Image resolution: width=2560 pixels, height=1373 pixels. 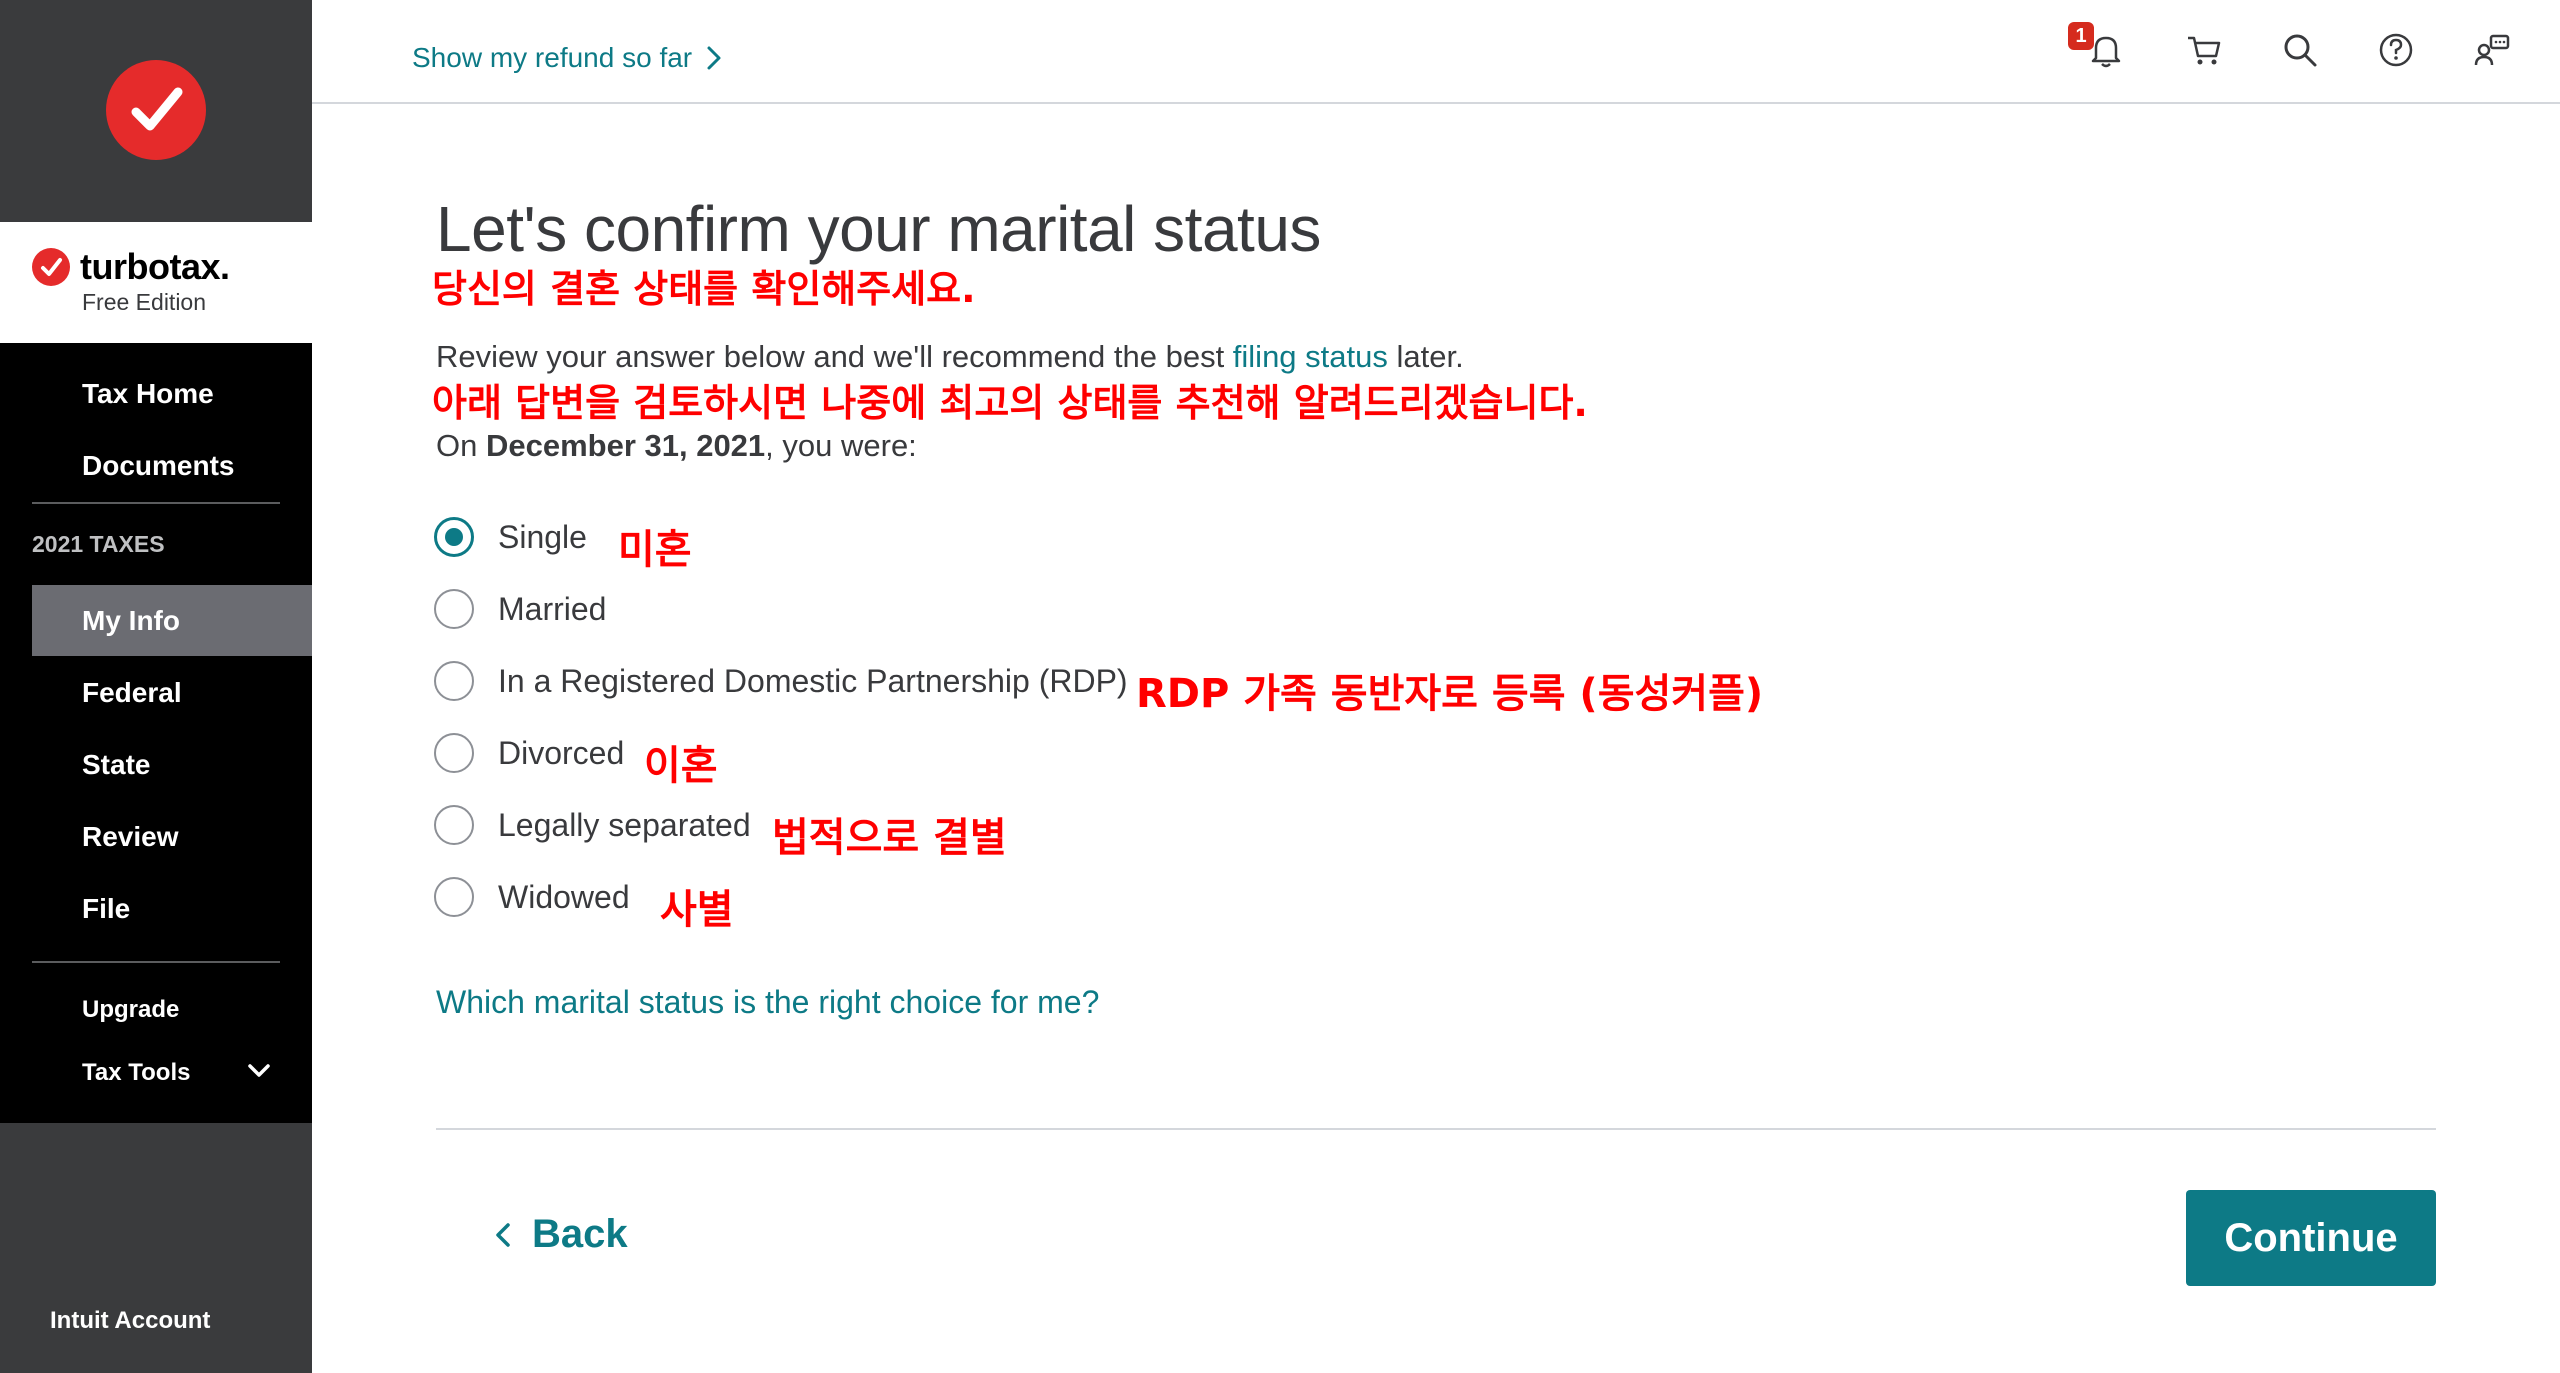 What do you see at coordinates (681, 766) in the screenshot?
I see `option-annotation: 이혼` at bounding box center [681, 766].